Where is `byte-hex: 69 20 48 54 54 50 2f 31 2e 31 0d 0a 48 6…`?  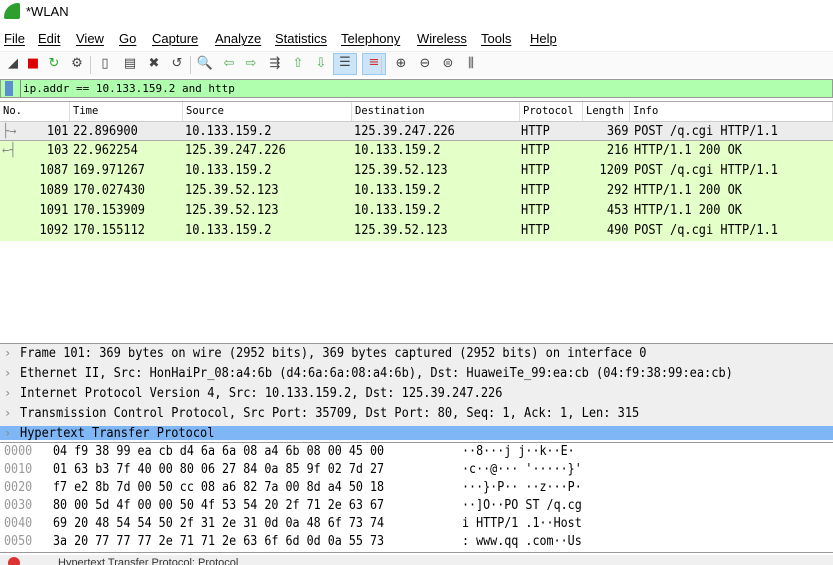
byte-hex: 69 20 48 54 54 50 2f 31 2e 31 0d 0a 48 6… is located at coordinates (218, 523).